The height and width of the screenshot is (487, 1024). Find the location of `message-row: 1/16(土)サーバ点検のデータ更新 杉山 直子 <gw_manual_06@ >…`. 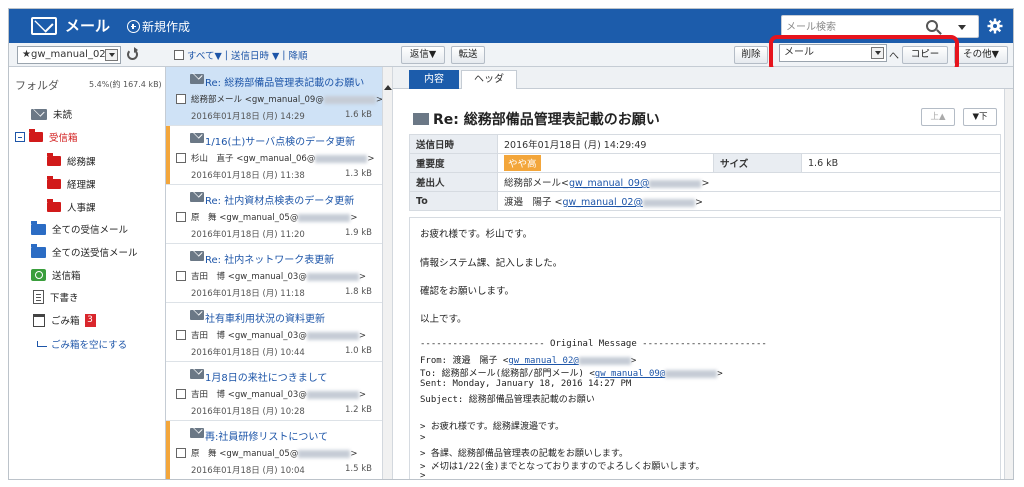

message-row: 1/16(土)サーバ点検のデータ更新 杉山 直子 <gw_manual_06@ >… is located at coordinates (274, 155).